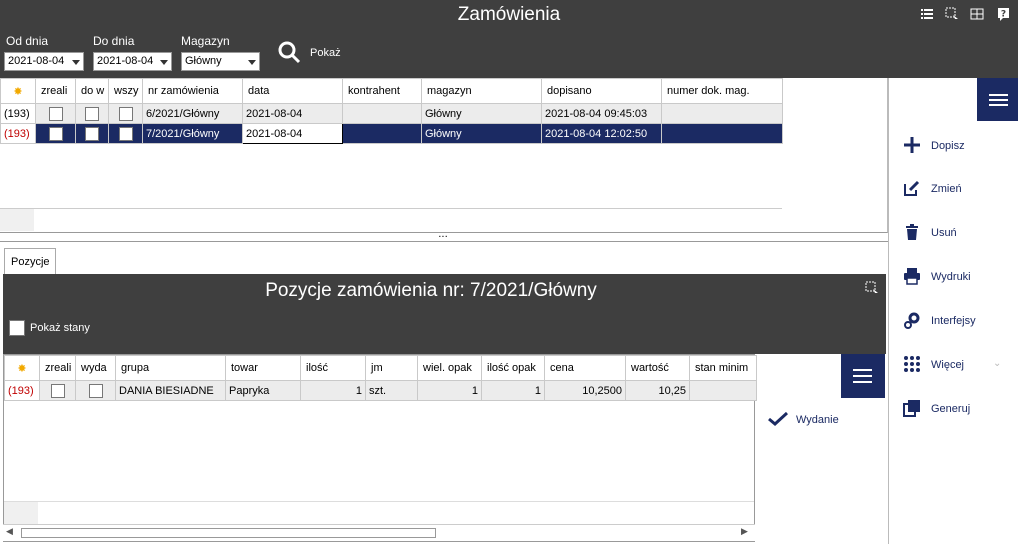 This screenshot has height=544, width=1018. Describe the element at coordinates (192, 91) in the screenshot. I see `col-header: nr zamówienia` at that location.